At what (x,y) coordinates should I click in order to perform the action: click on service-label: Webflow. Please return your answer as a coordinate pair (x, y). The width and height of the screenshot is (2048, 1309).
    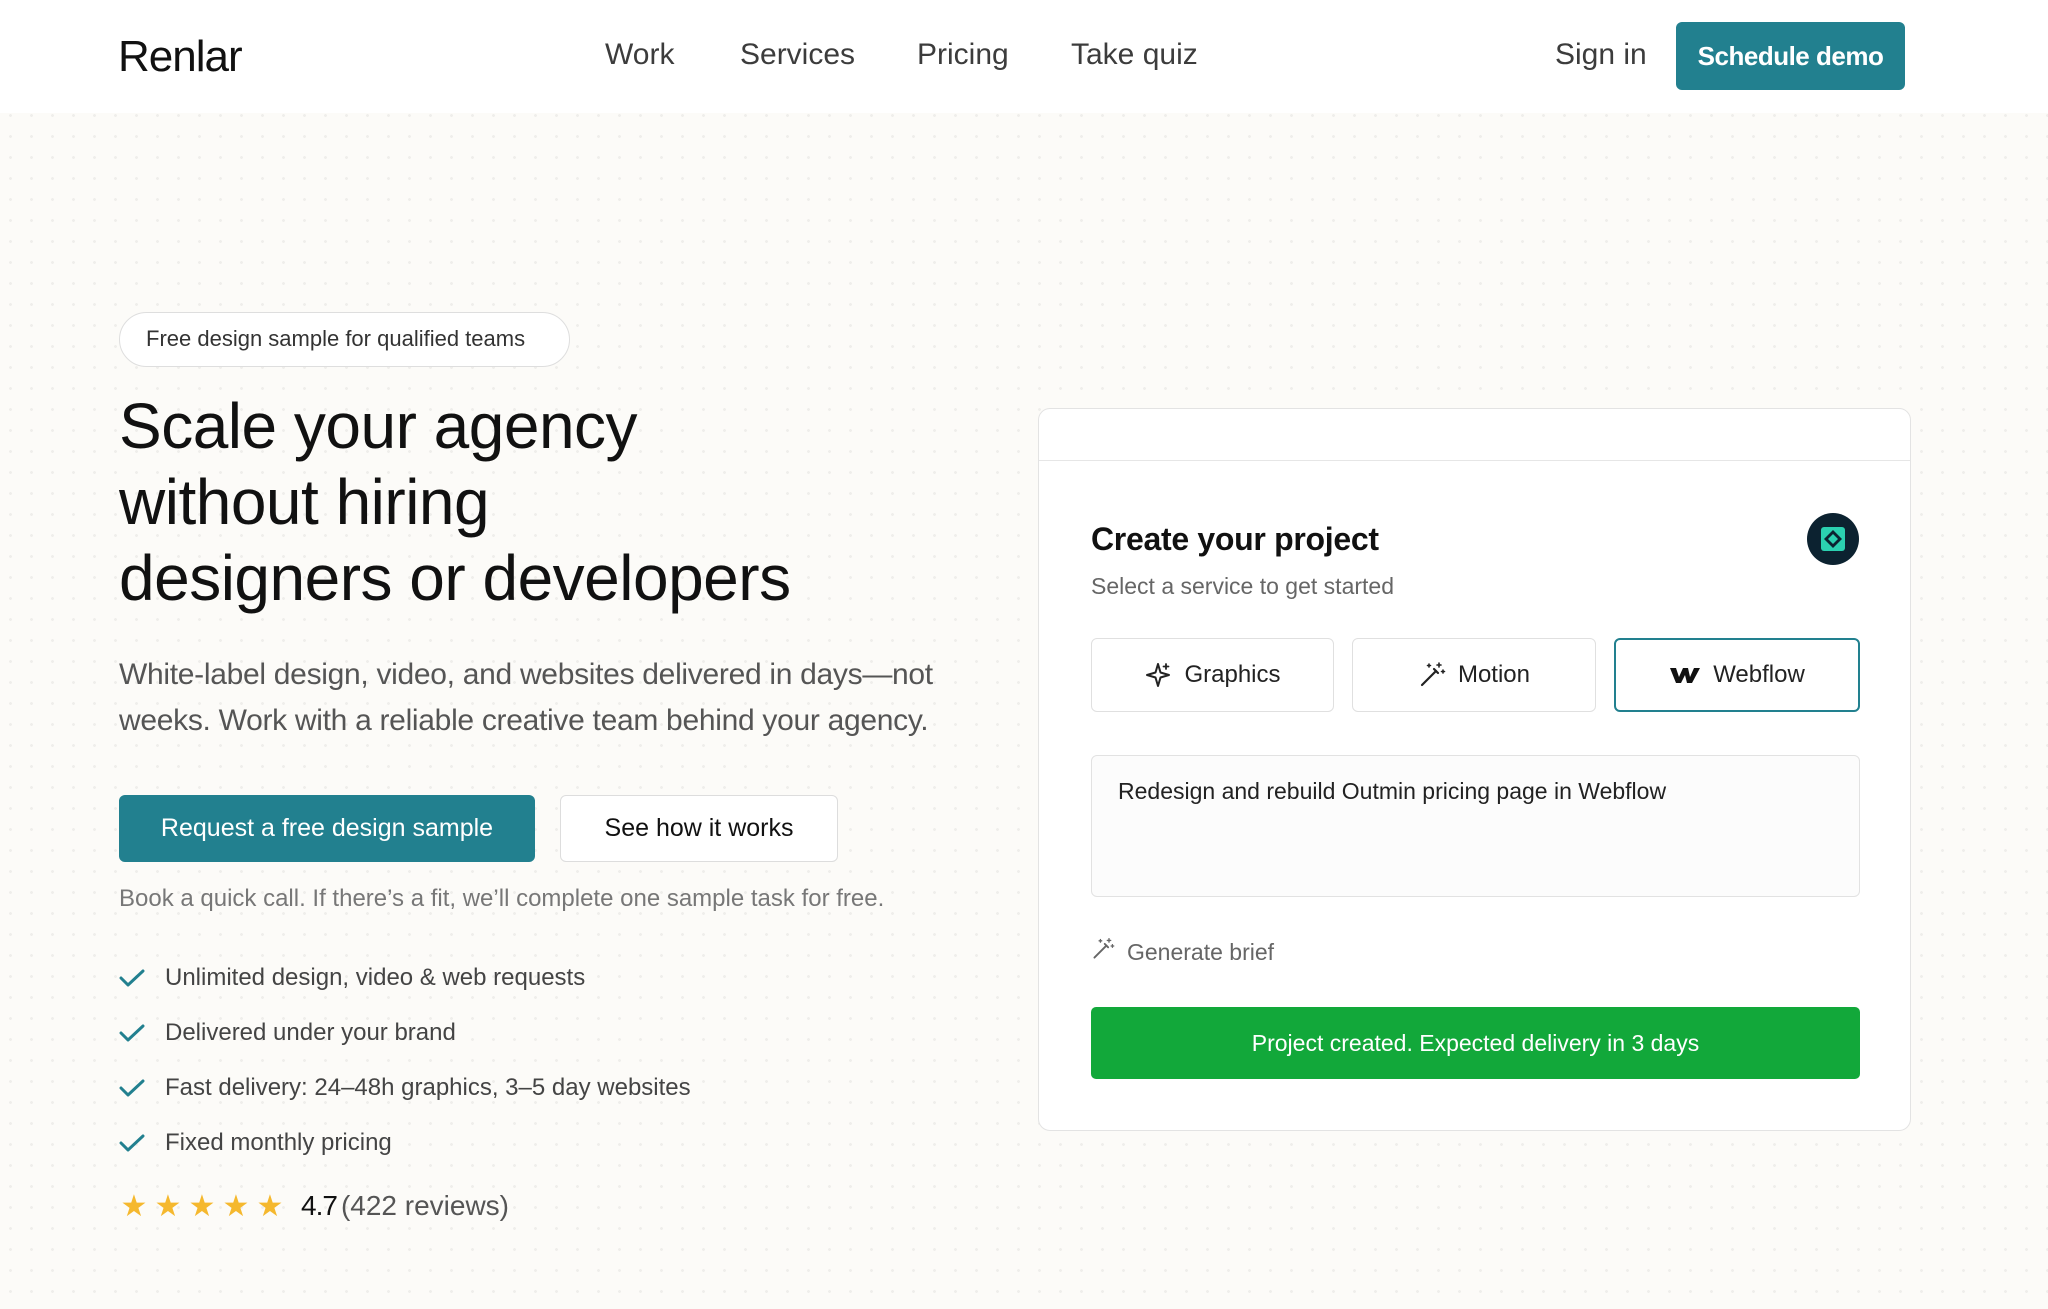
    Looking at the image, I should click on (1759, 674).